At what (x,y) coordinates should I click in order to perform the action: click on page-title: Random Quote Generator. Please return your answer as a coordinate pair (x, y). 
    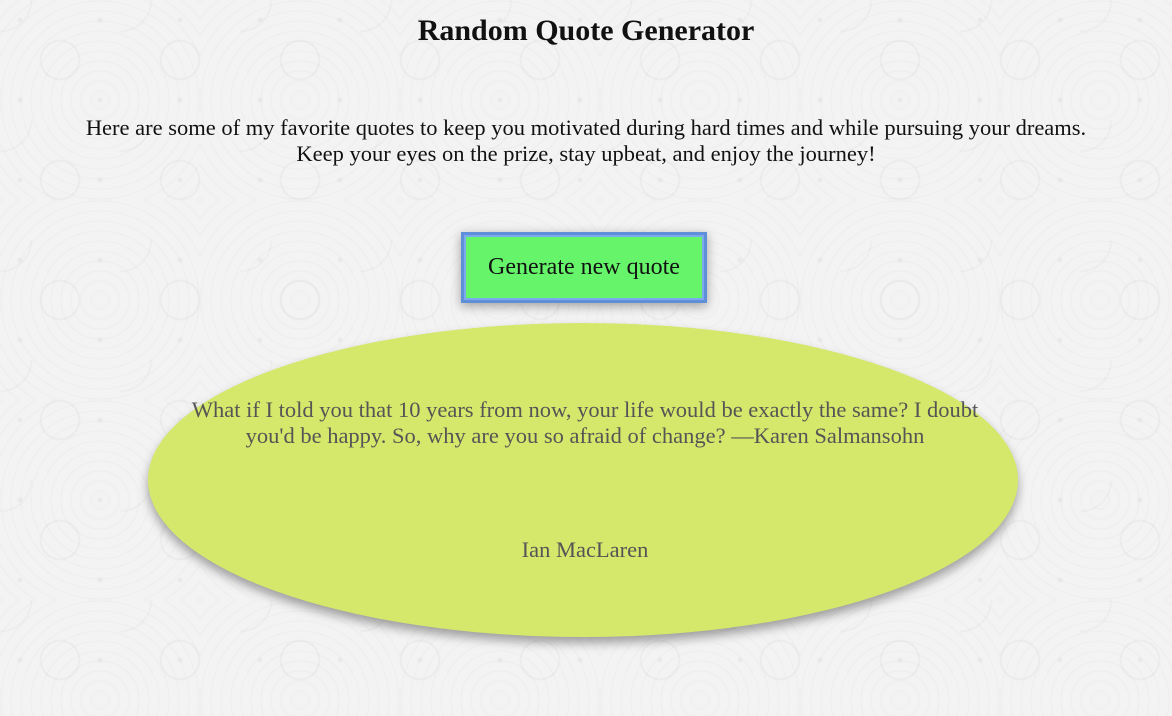
    Looking at the image, I should click on (586, 30).